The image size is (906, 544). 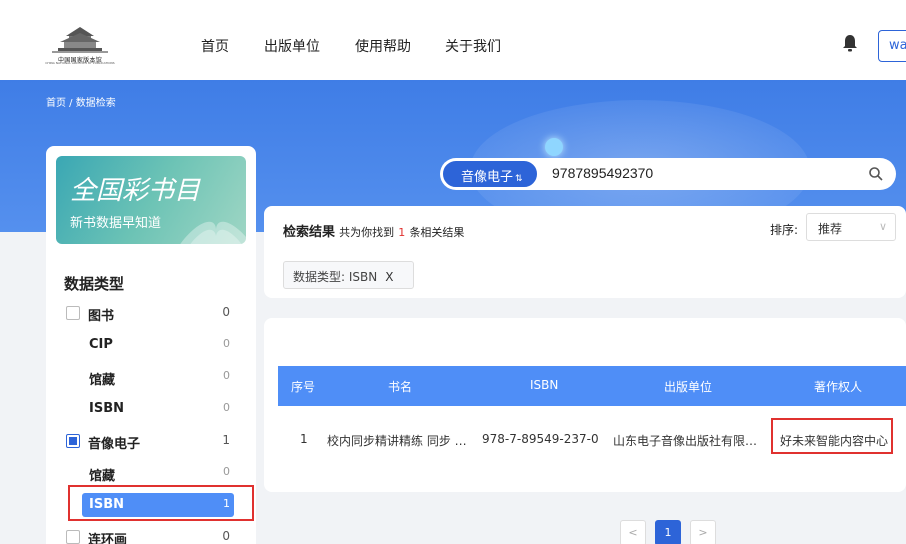 I want to click on nav-publishers: 出版单位, so click(x=292, y=46).